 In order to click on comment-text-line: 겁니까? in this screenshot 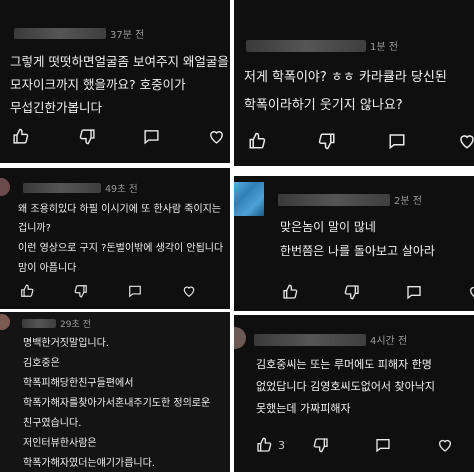, I will do `click(34, 228)`.